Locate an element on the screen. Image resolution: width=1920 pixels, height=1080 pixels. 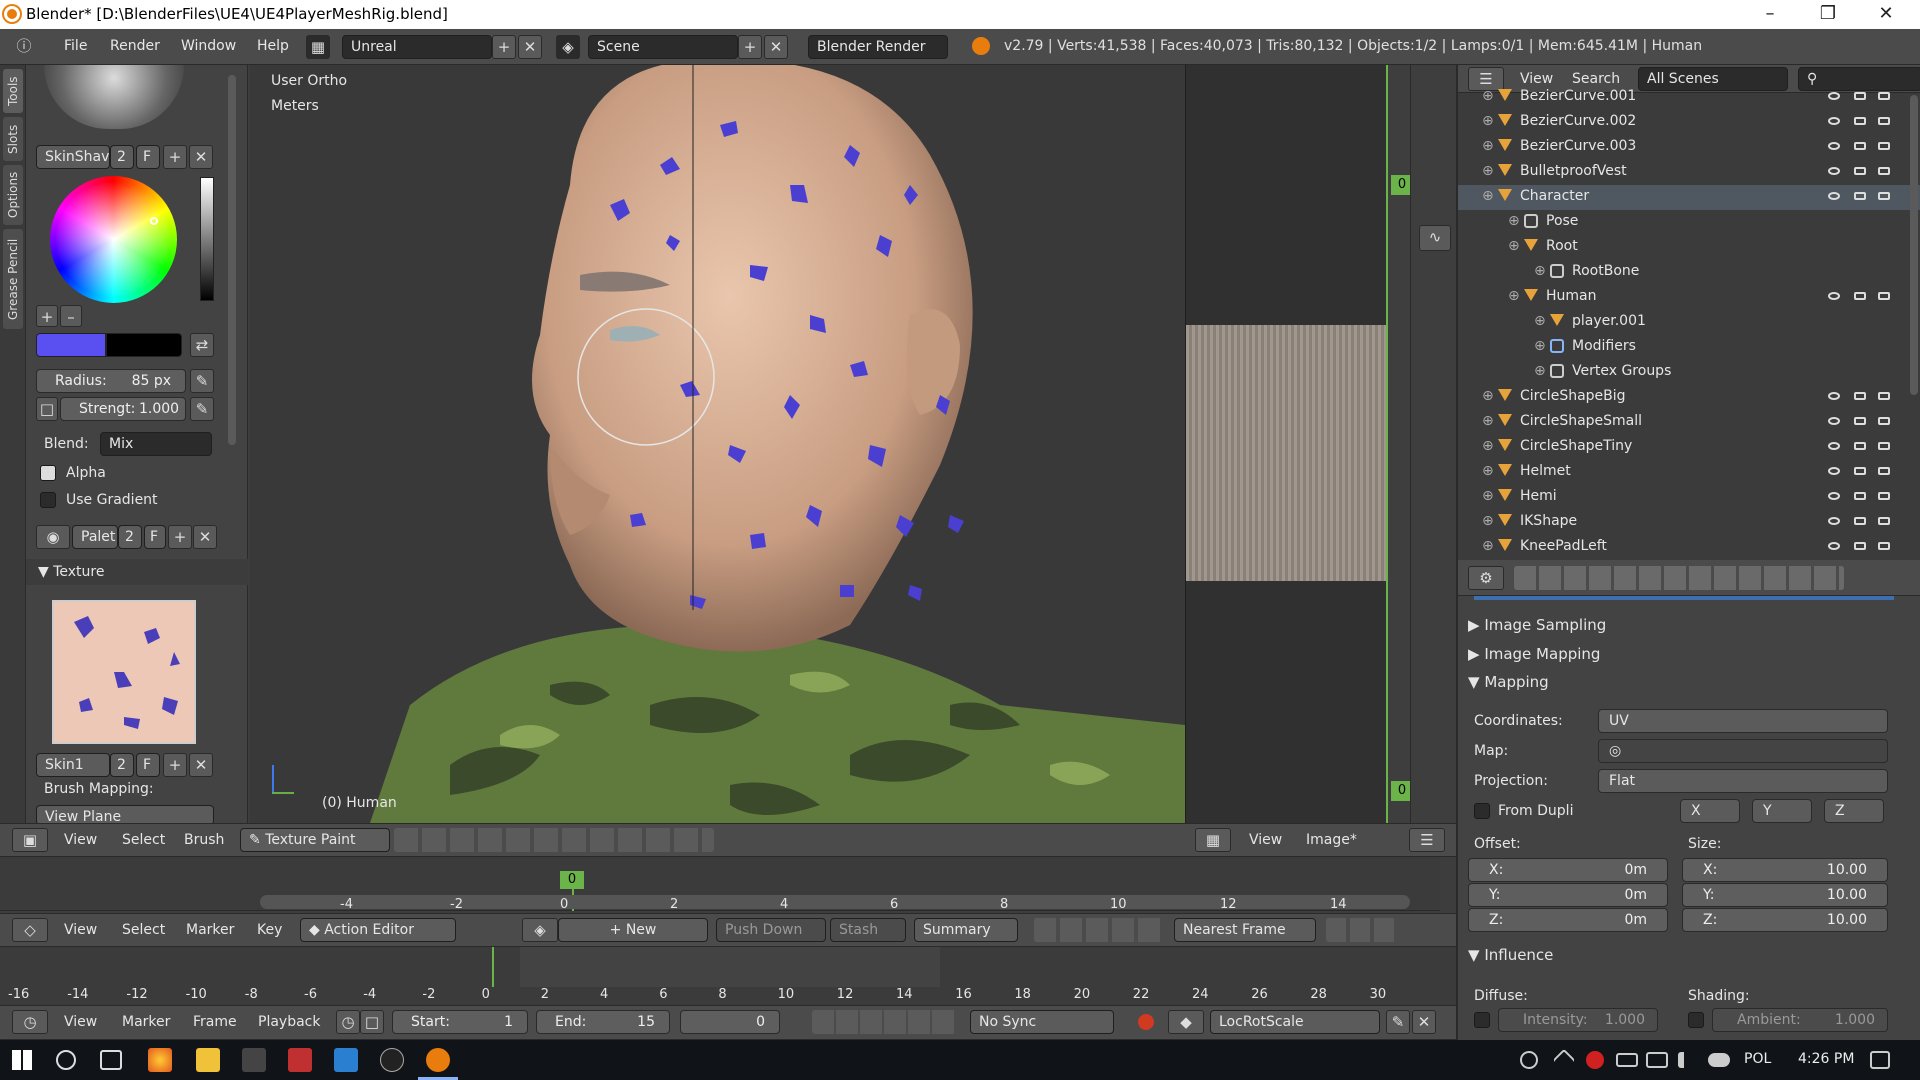
tab-tools: Tools is located at coordinates (13, 91).